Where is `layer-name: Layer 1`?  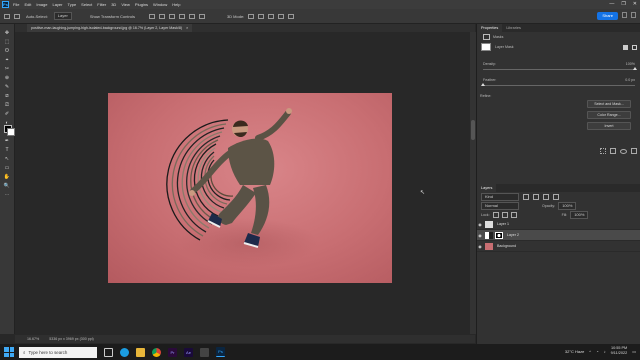
layer-name: Layer 1 is located at coordinates (503, 224).